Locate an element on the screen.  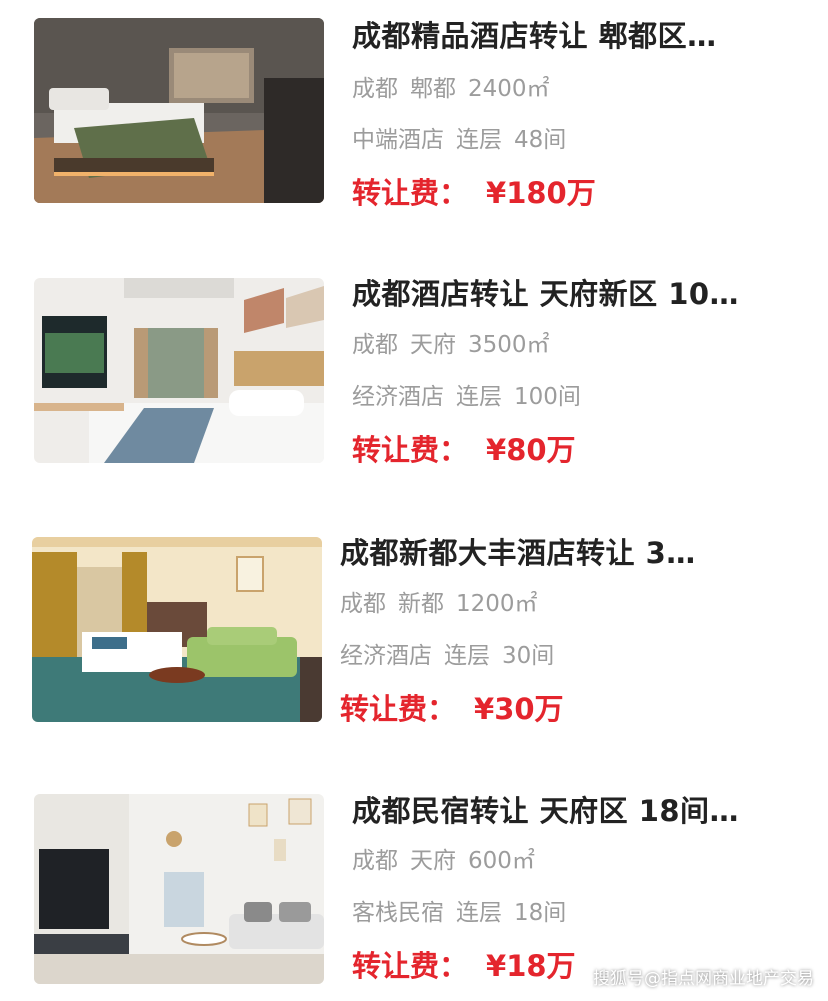
listing-details: 中端酒店 连层 48间 is located at coordinates (459, 140).